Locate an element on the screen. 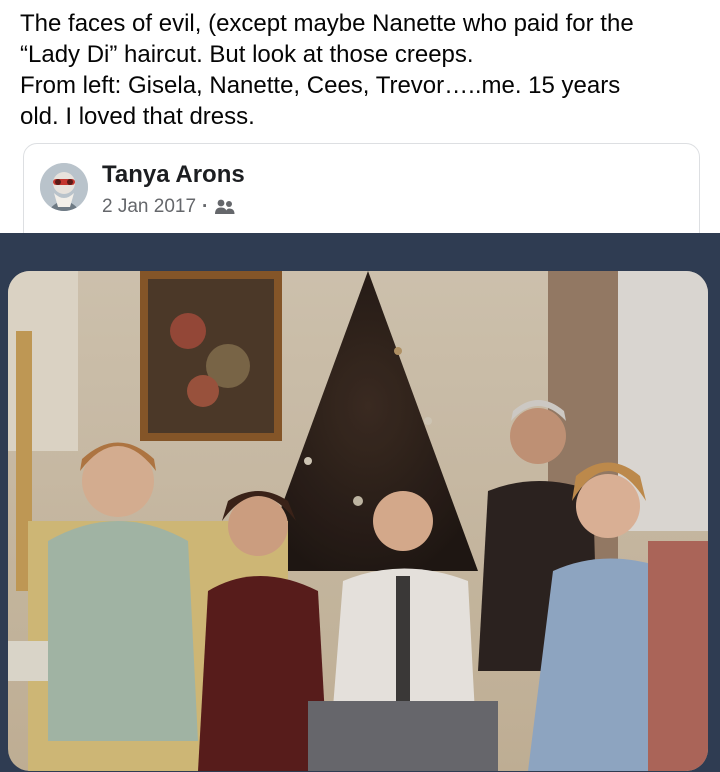  author-name: Tanya Arons is located at coordinates (173, 175).